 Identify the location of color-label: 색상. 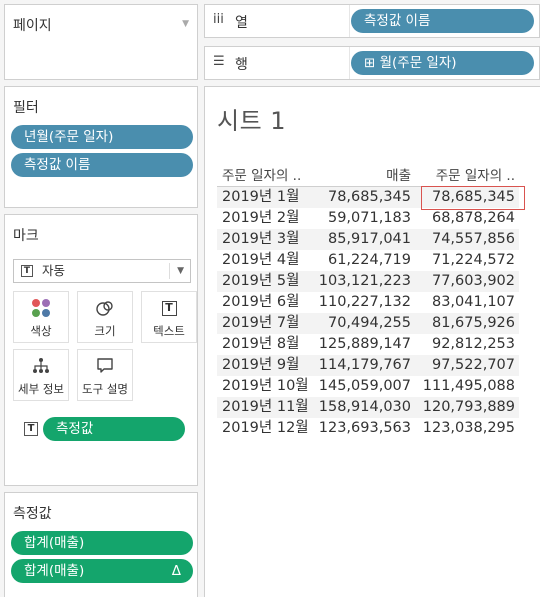
(41, 331).